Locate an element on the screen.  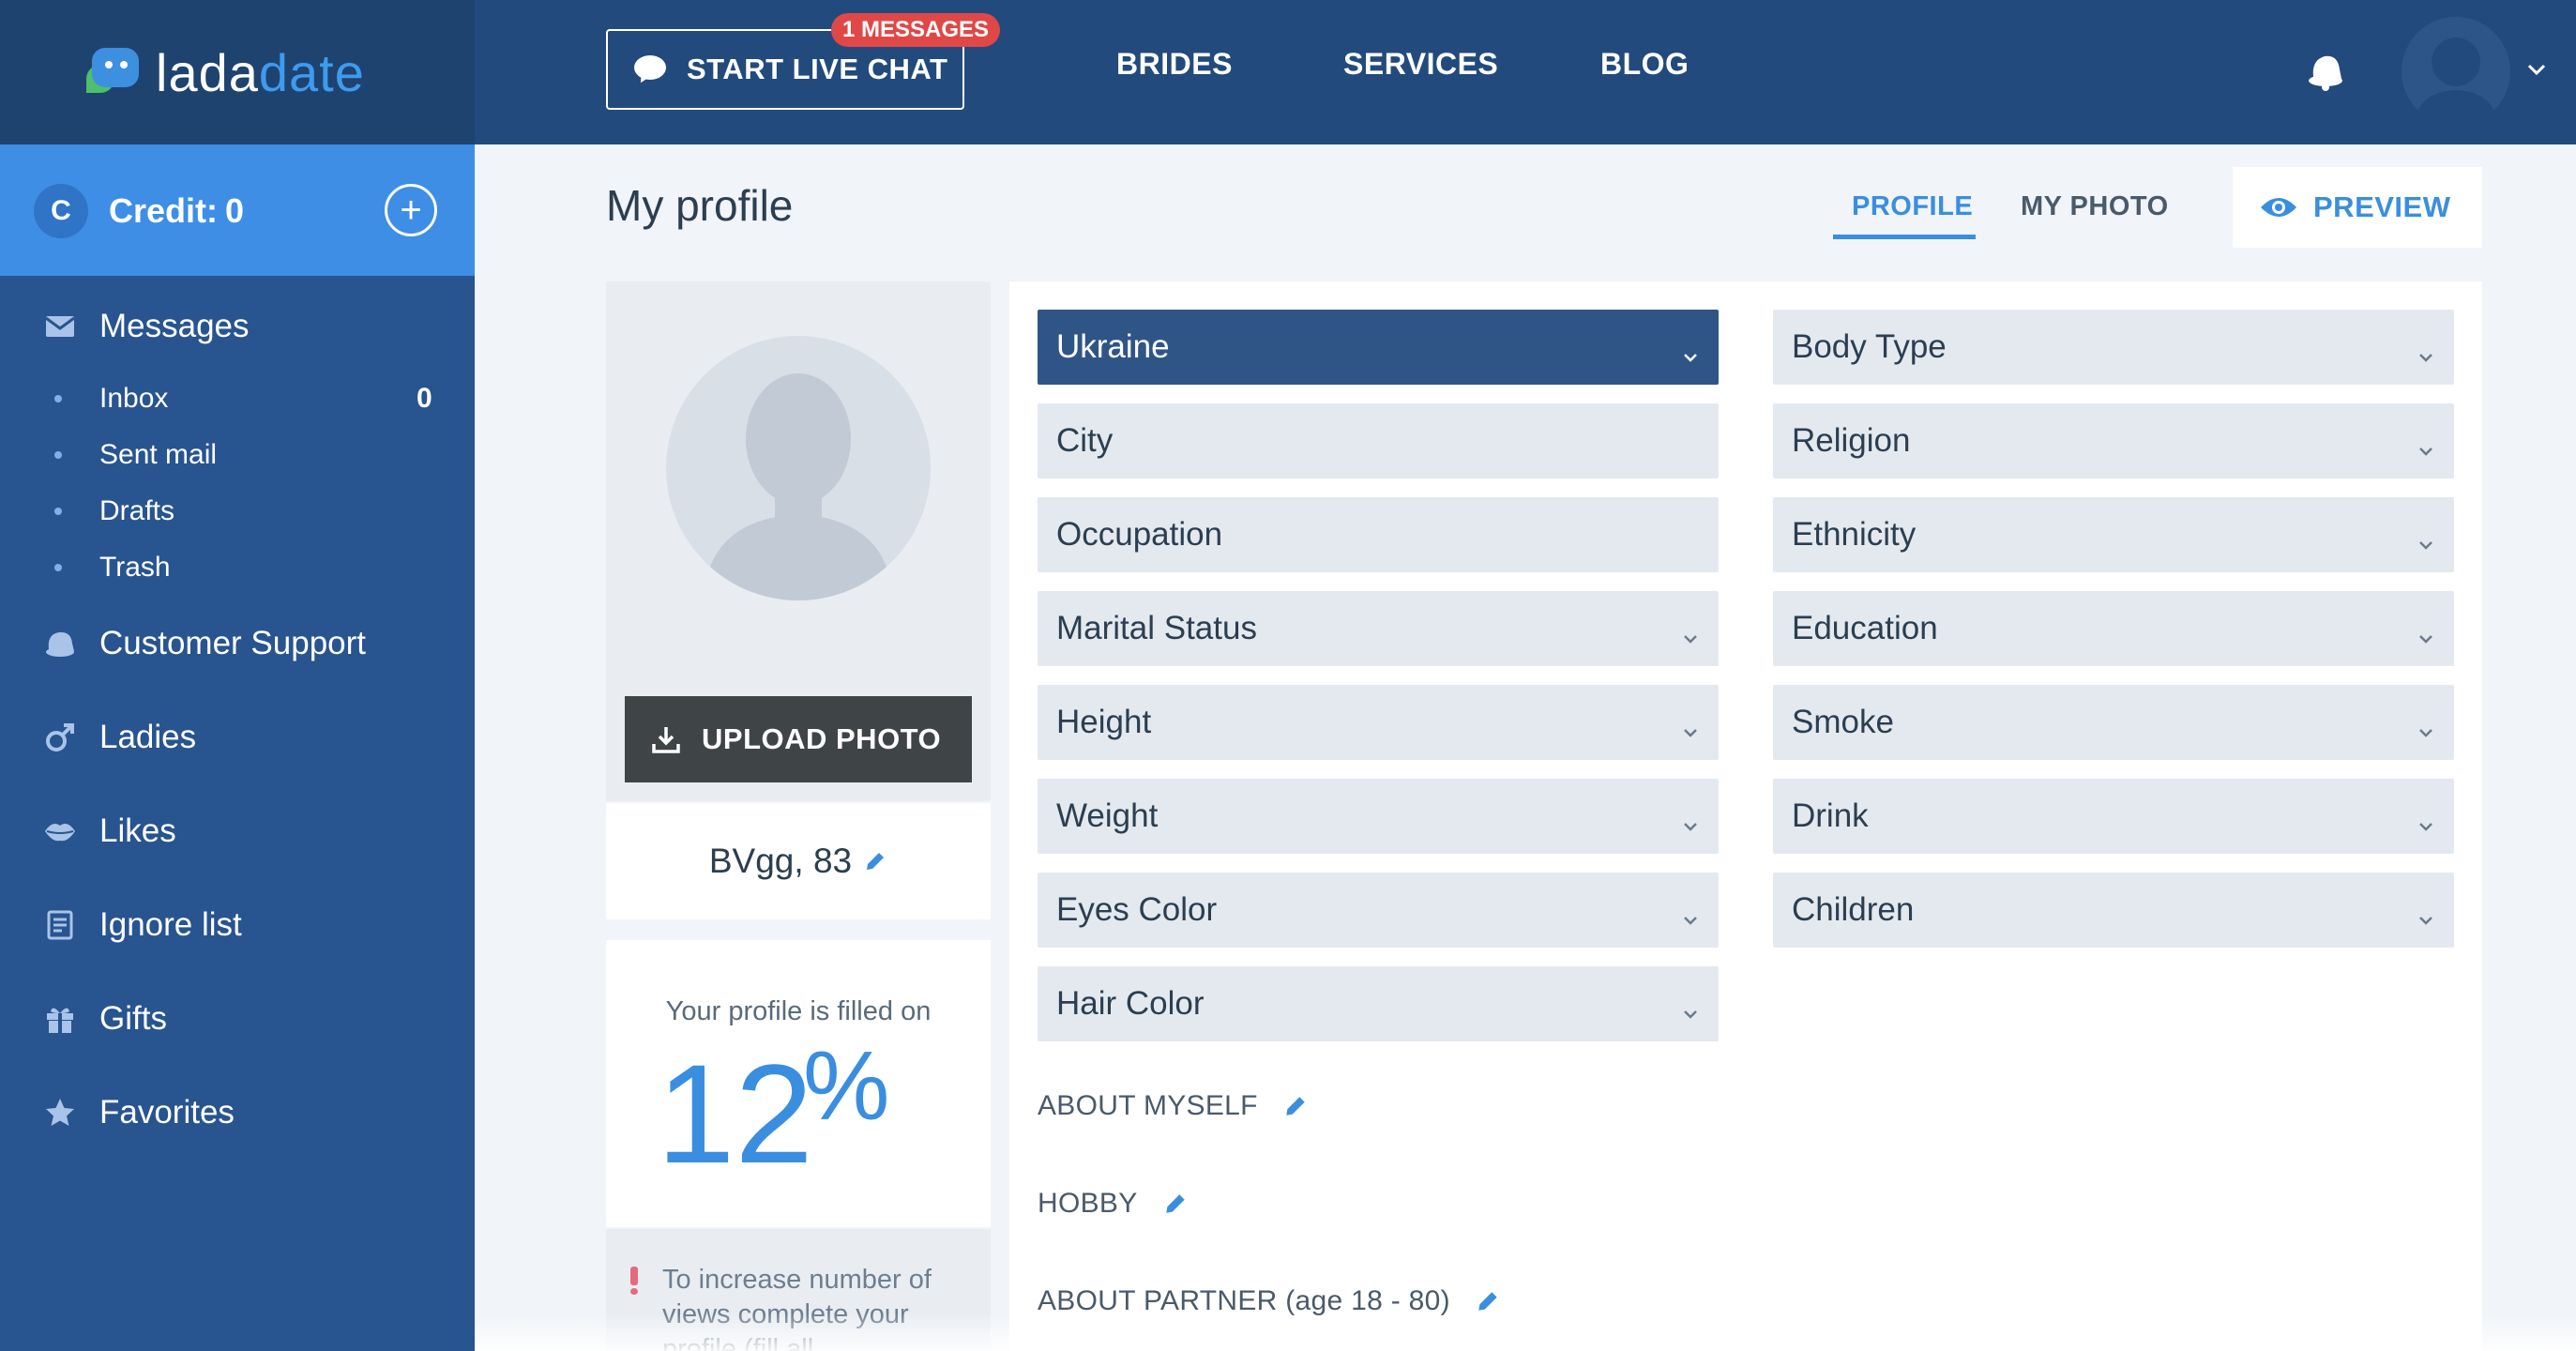
tab-profile: PROFILE is located at coordinates (1913, 206).